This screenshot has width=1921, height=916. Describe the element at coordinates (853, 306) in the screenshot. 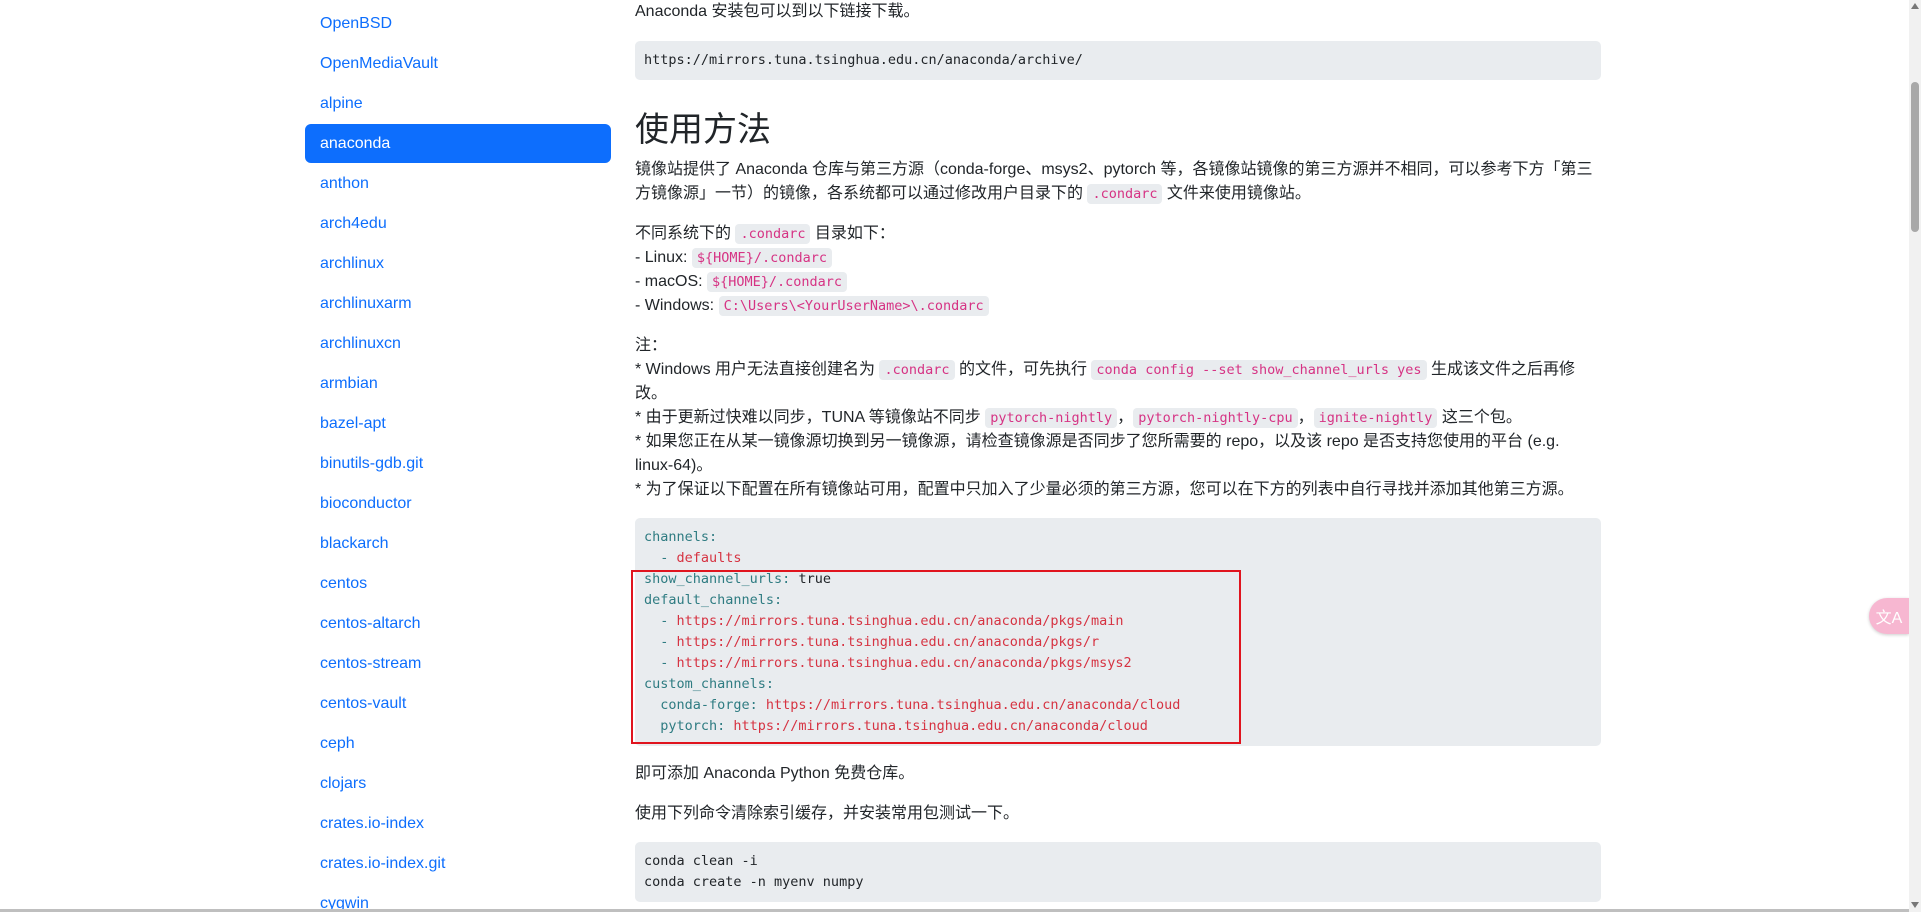

I see `windows-path: C:\Users\<YourUserName>\.condarc` at that location.